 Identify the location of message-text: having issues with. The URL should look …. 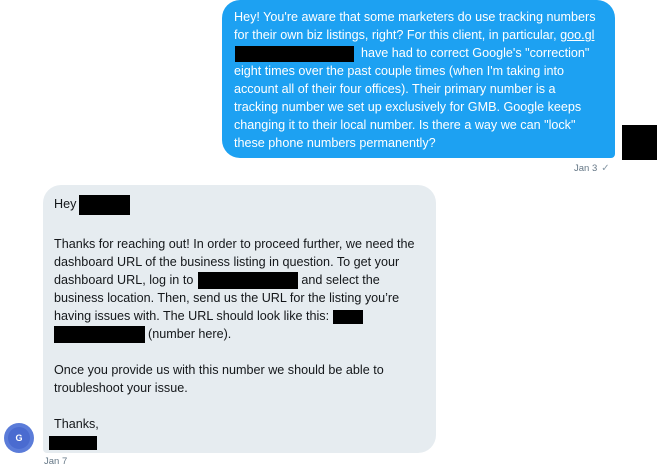
(192, 315).